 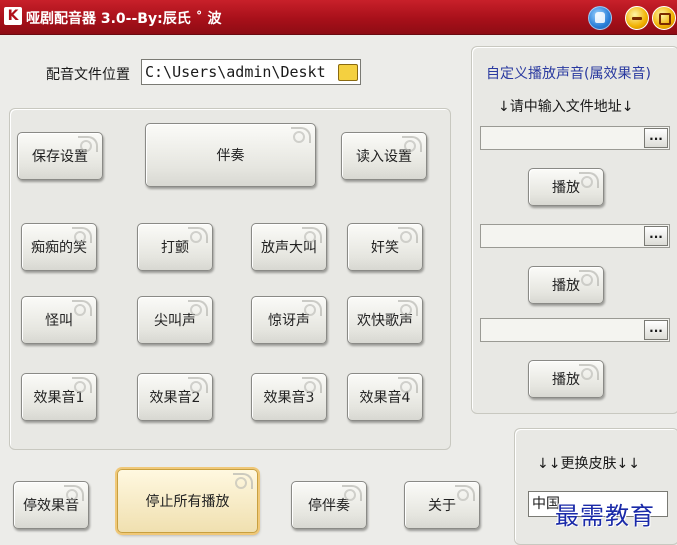 I want to click on stop-accompany-button: 停伴奏, so click(x=329, y=505).